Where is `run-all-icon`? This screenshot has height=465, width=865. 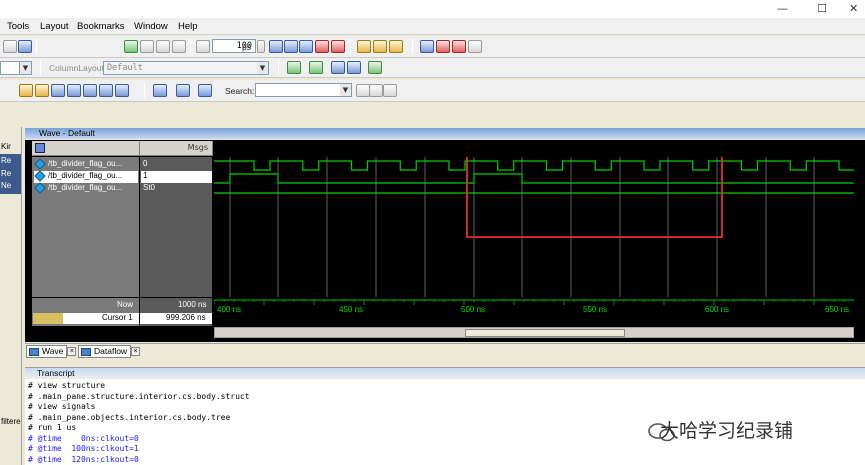 run-all-icon is located at coordinates (306, 46).